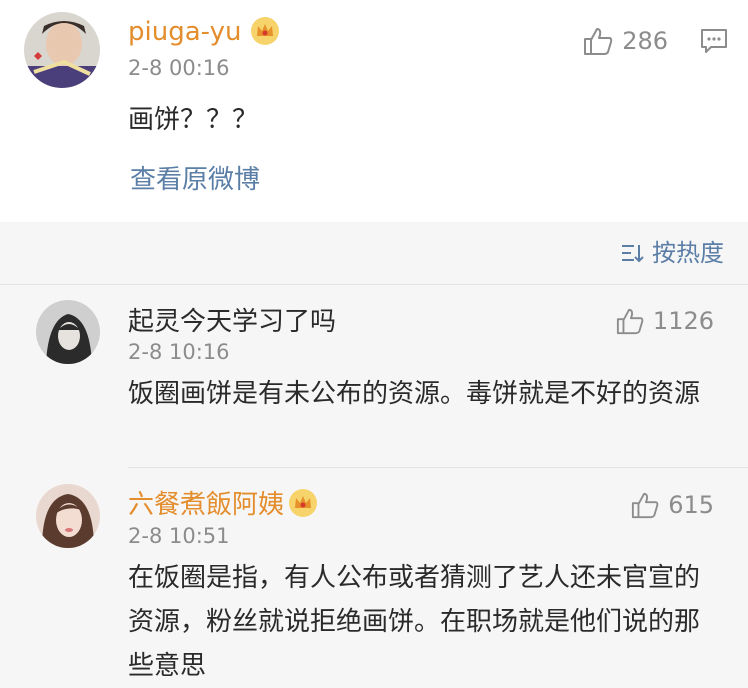 This screenshot has height=688, width=748. I want to click on comment-username: 六餐煮飯阿姨, so click(206, 505).